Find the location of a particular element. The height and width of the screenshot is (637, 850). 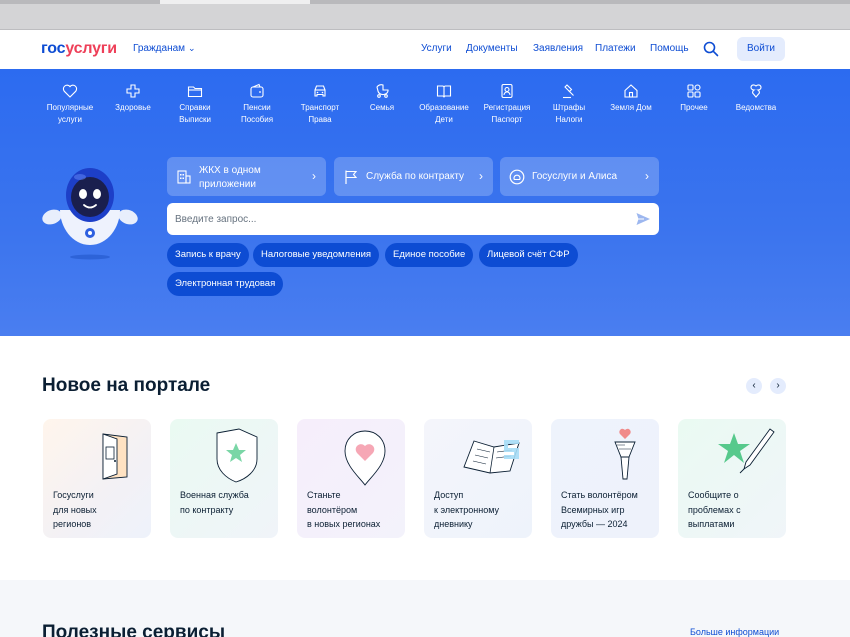

gosuslugi-logo: госуслуги is located at coordinates (79, 49).